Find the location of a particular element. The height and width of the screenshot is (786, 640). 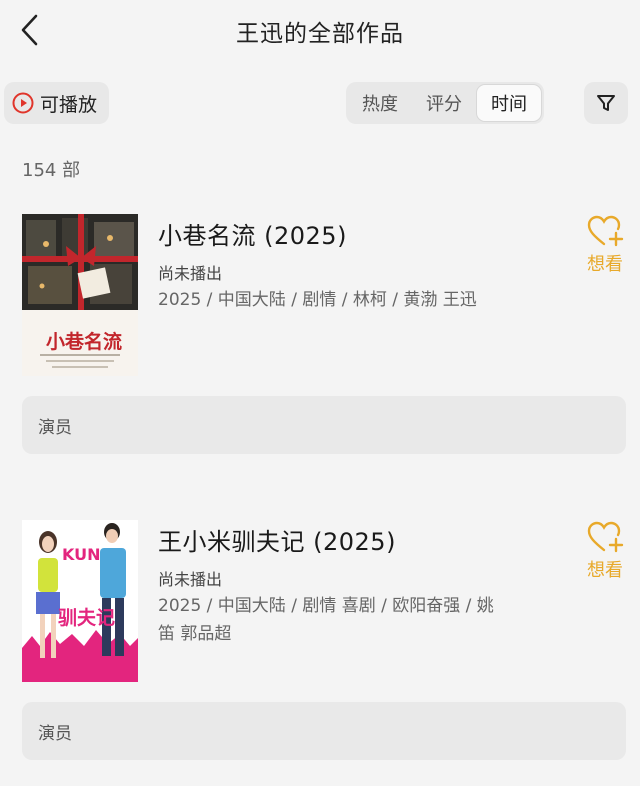

sort-tab-hot: 热度 is located at coordinates (380, 103).